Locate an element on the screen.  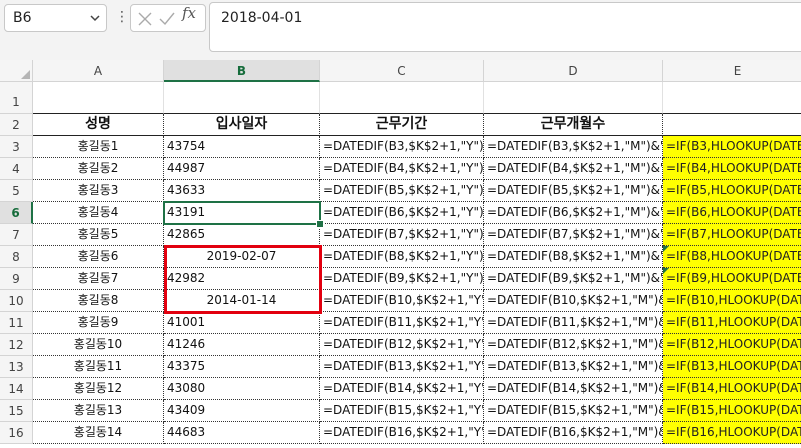
cell-e7: =IF(B7,HLOOKUP(DATEDIF is located at coordinates (732, 235).